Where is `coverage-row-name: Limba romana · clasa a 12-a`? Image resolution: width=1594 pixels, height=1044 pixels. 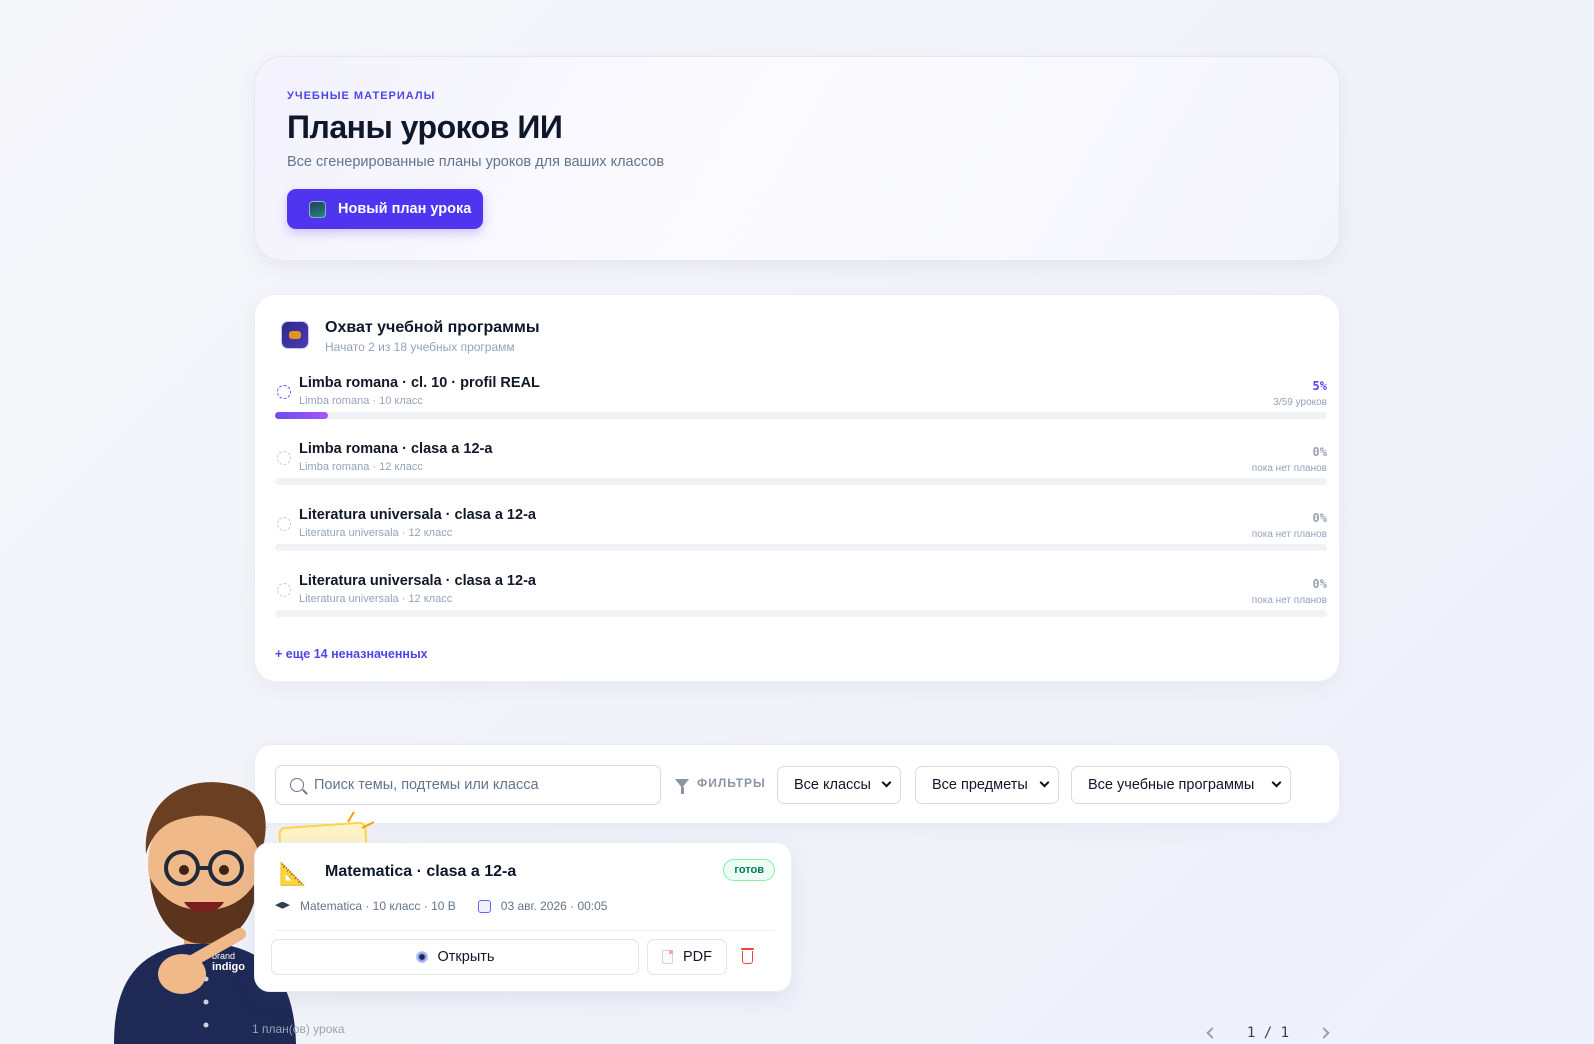
coverage-row-name: Limba romana · clasa a 12-a is located at coordinates (396, 449).